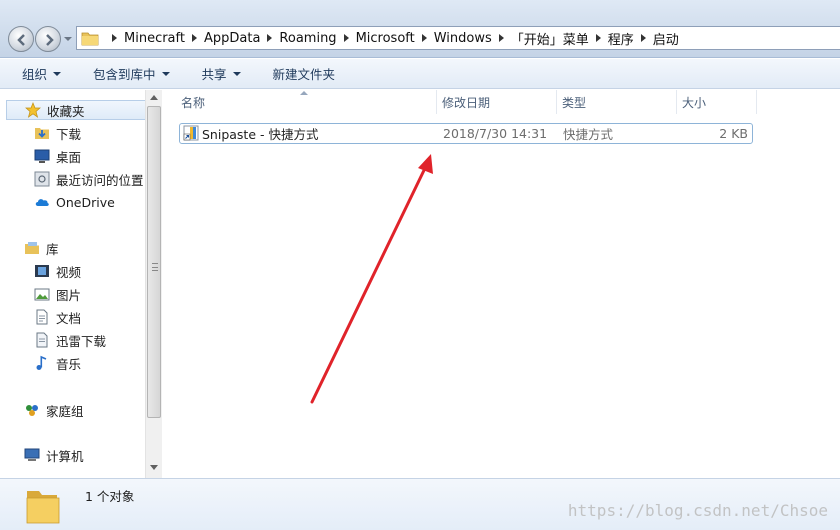 This screenshot has width=840, height=530. I want to click on music-note-icon, so click(41, 362).